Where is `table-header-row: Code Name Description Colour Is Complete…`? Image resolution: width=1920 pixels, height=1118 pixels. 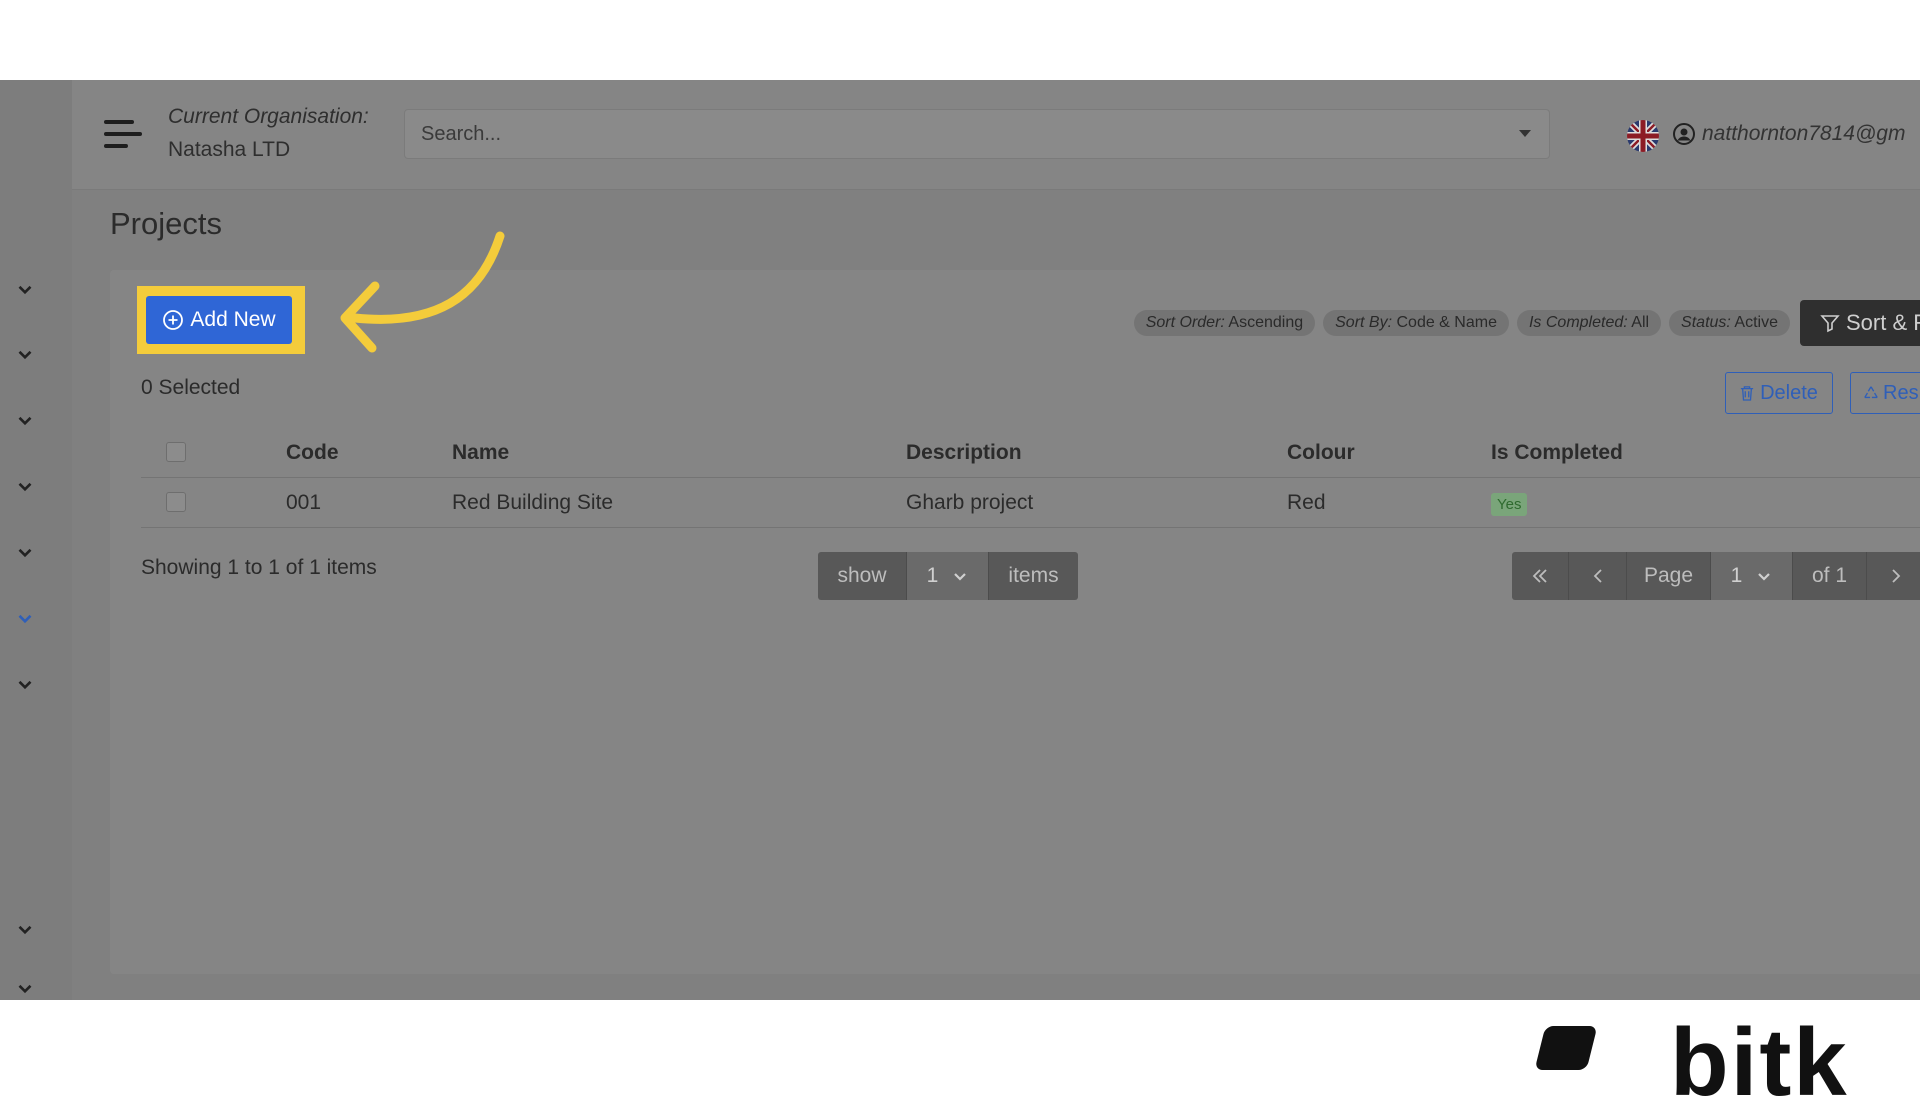
table-header-row: Code Name Description Colour Is Complete… is located at coordinates (1030, 453).